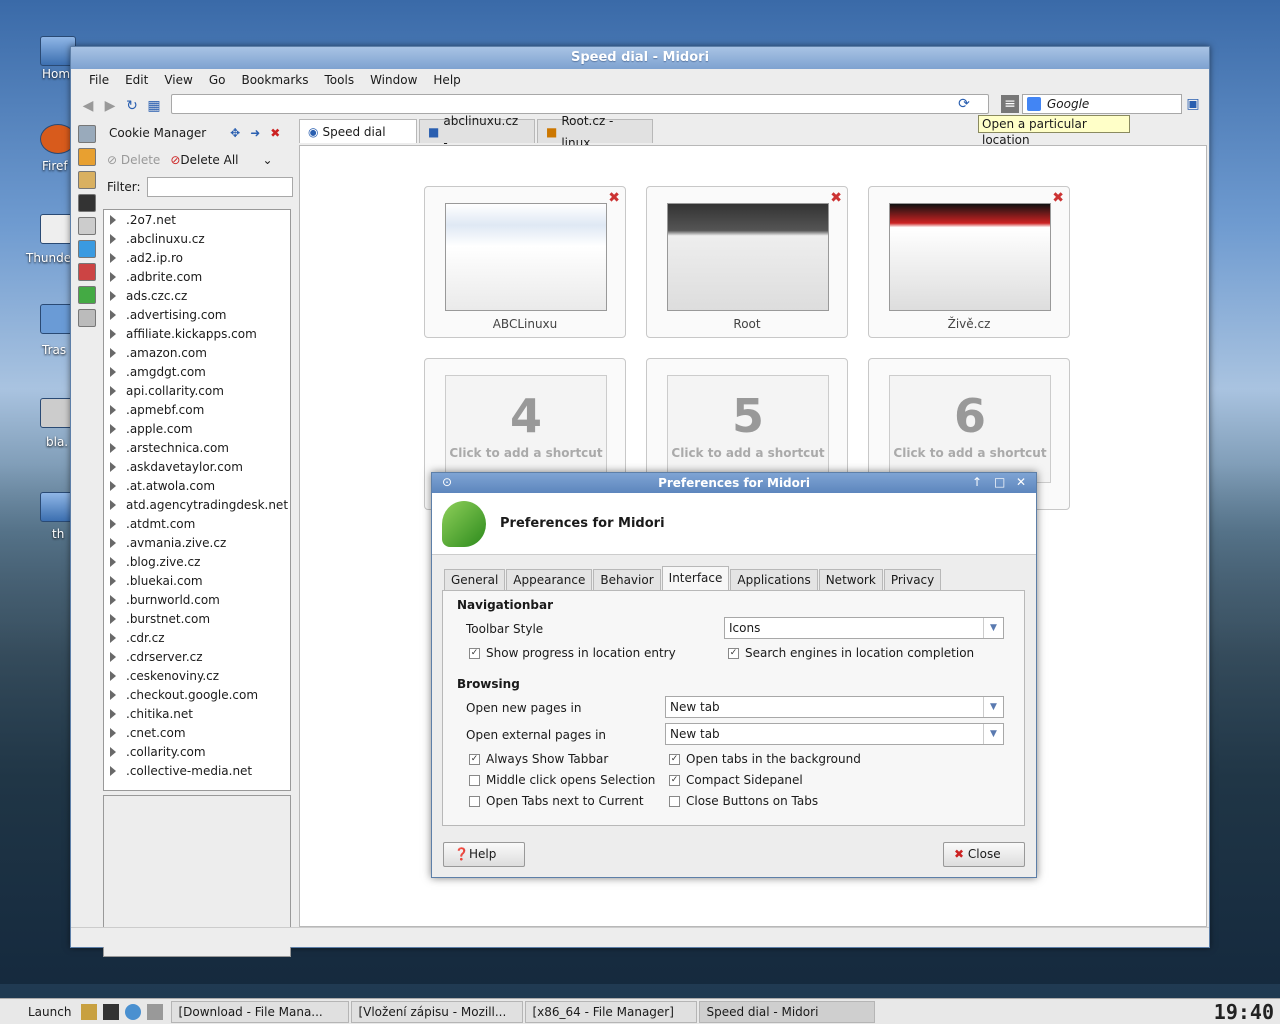 This screenshot has width=1280, height=1024. I want to click on open-external-pages-select: New tab ▼, so click(834, 734).